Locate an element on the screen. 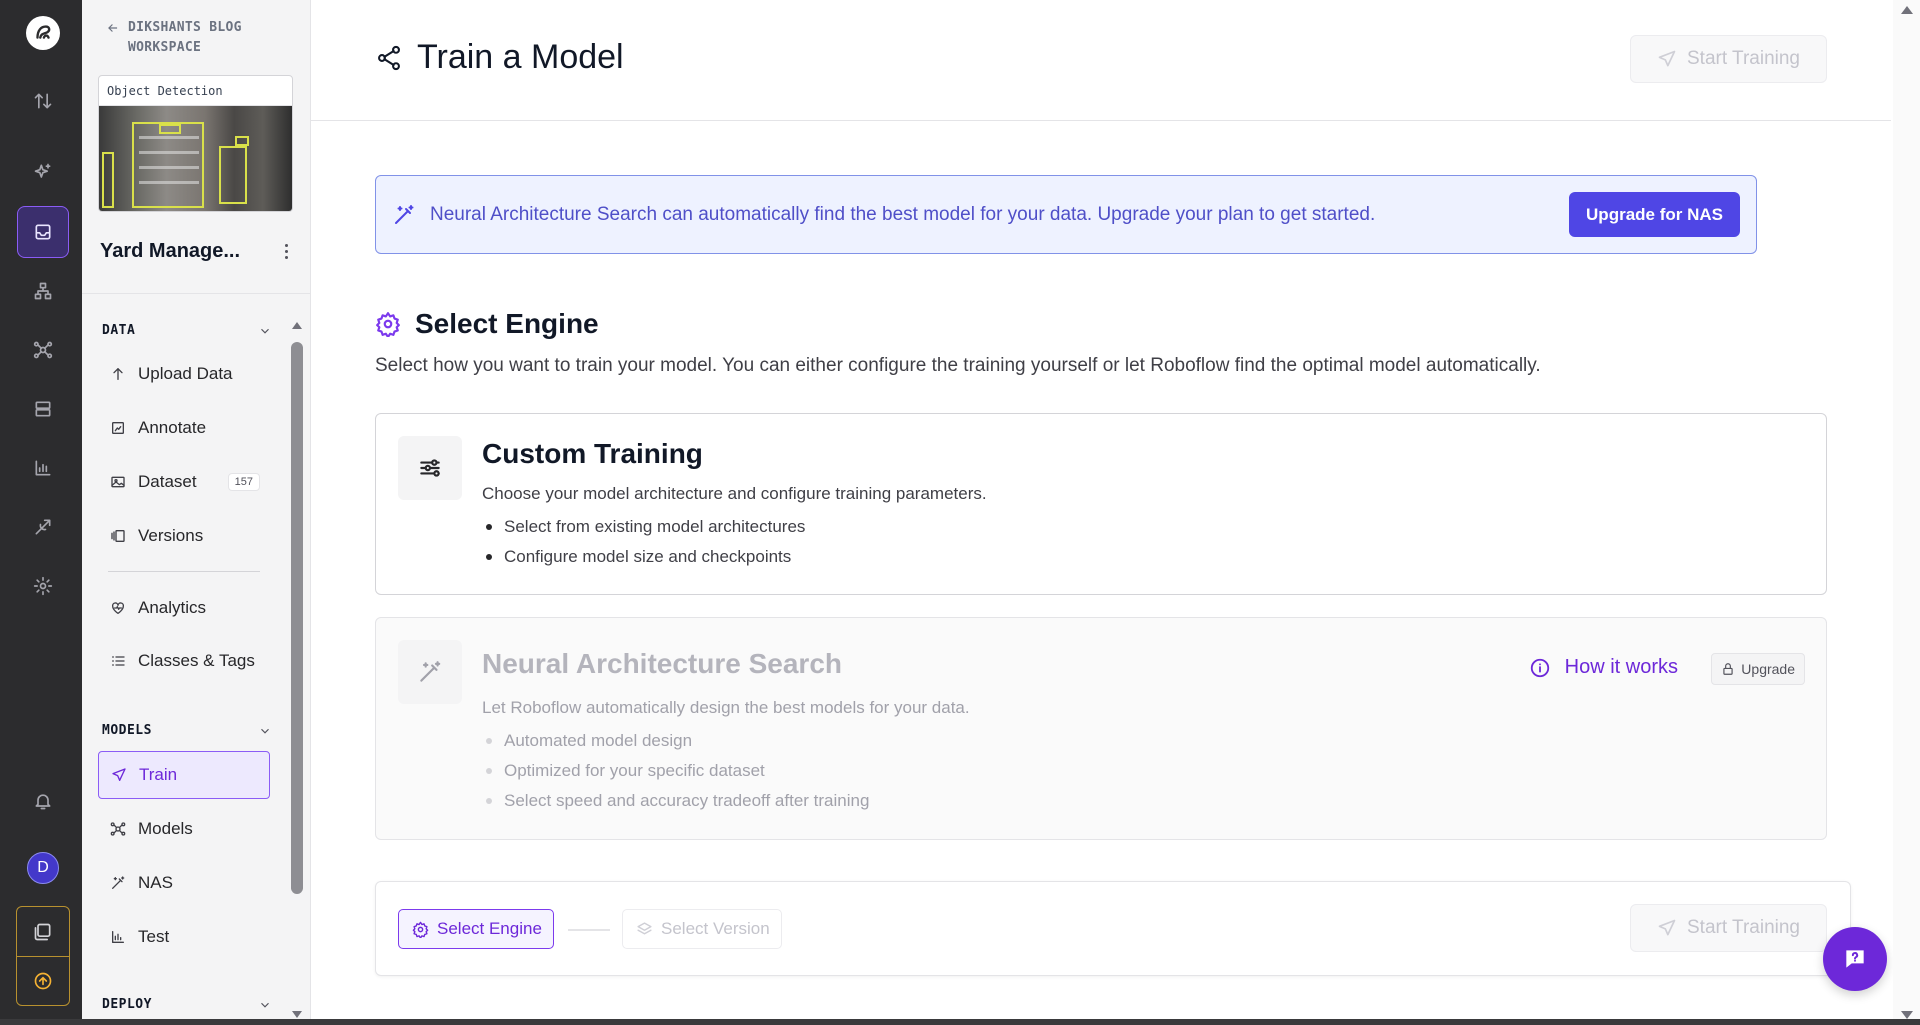 This screenshot has height=1025, width=1920. page-scrollbar is located at coordinates (1906, 512).